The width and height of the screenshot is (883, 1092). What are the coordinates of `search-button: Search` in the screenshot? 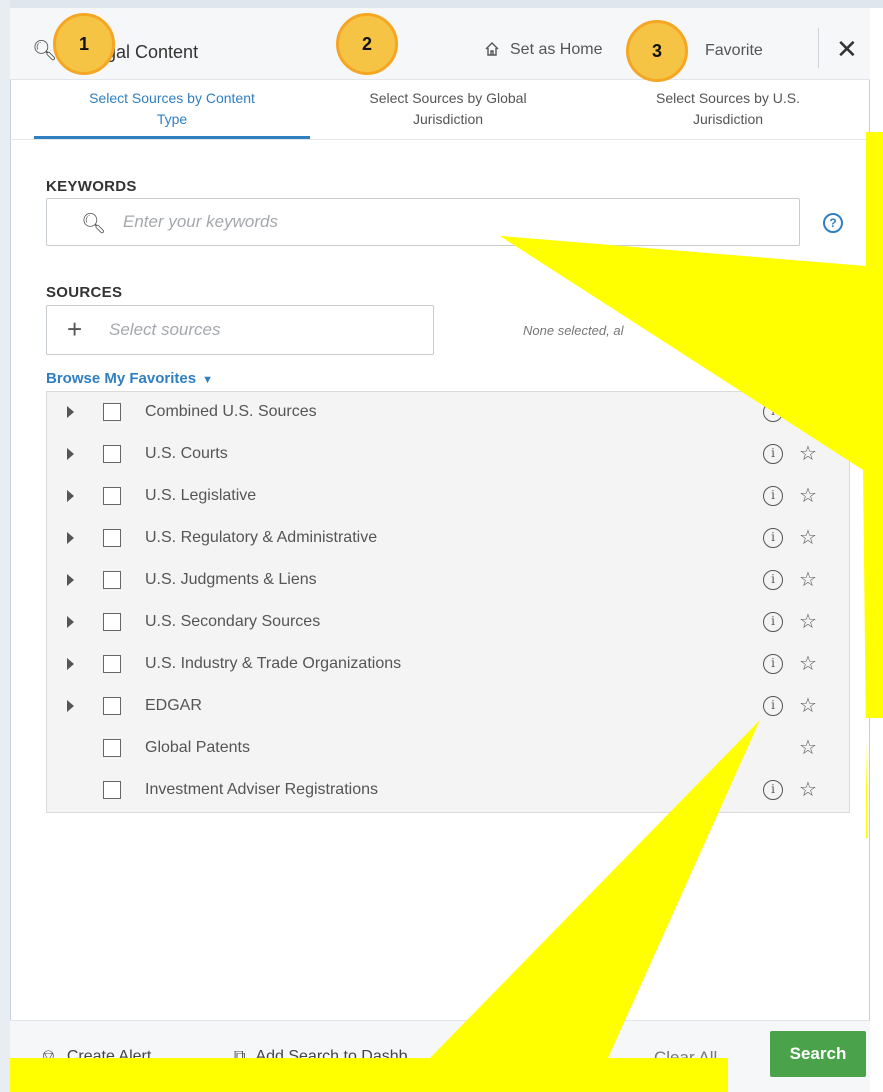 It's located at (818, 1054).